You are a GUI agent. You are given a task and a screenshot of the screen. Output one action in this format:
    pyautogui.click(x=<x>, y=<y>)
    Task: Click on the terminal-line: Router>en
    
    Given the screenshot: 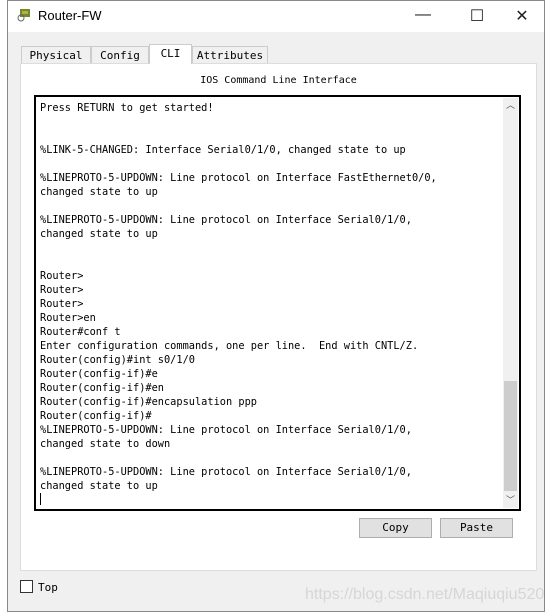 What is the action you would take?
    pyautogui.click(x=68, y=318)
    